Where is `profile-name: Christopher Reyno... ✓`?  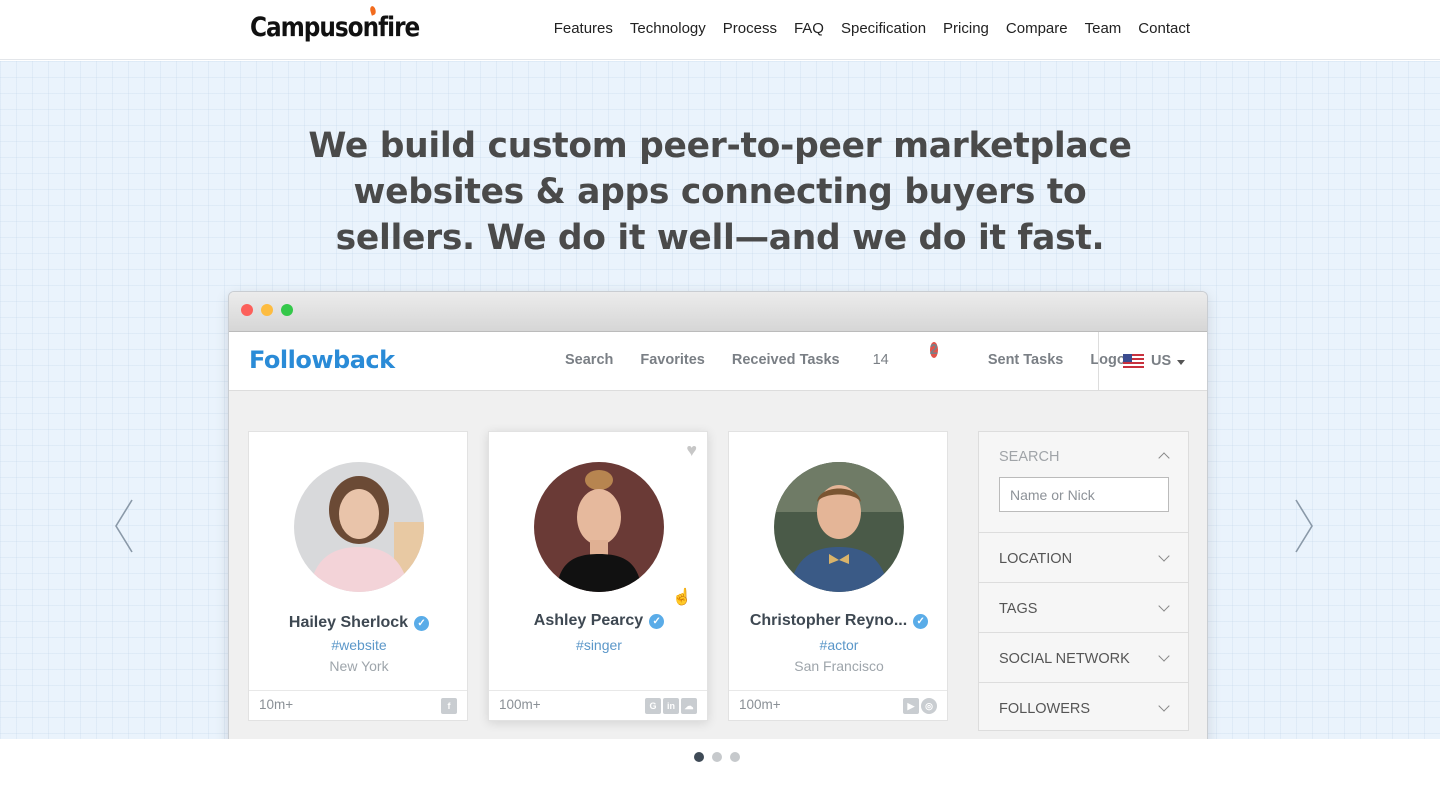 profile-name: Christopher Reyno... ✓ is located at coordinates (839, 621).